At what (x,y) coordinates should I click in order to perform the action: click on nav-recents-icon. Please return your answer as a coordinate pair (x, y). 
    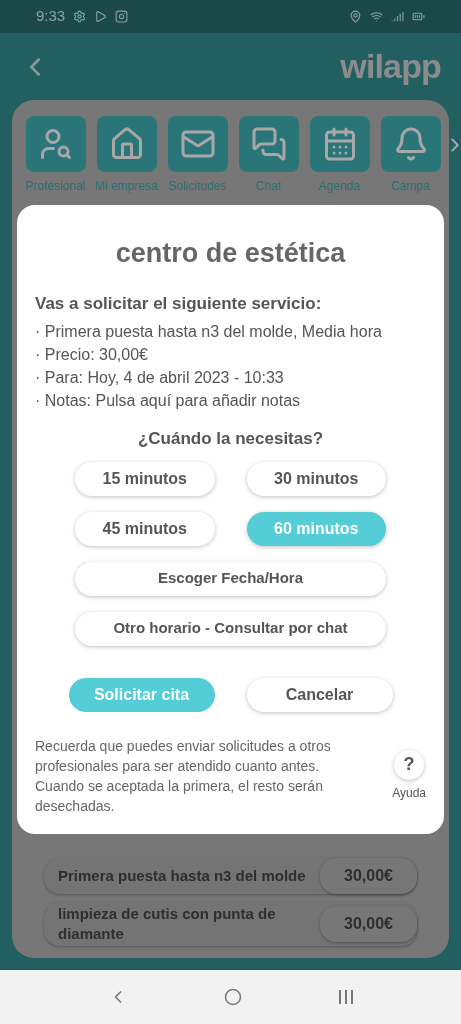
    Looking at the image, I should click on (345, 997).